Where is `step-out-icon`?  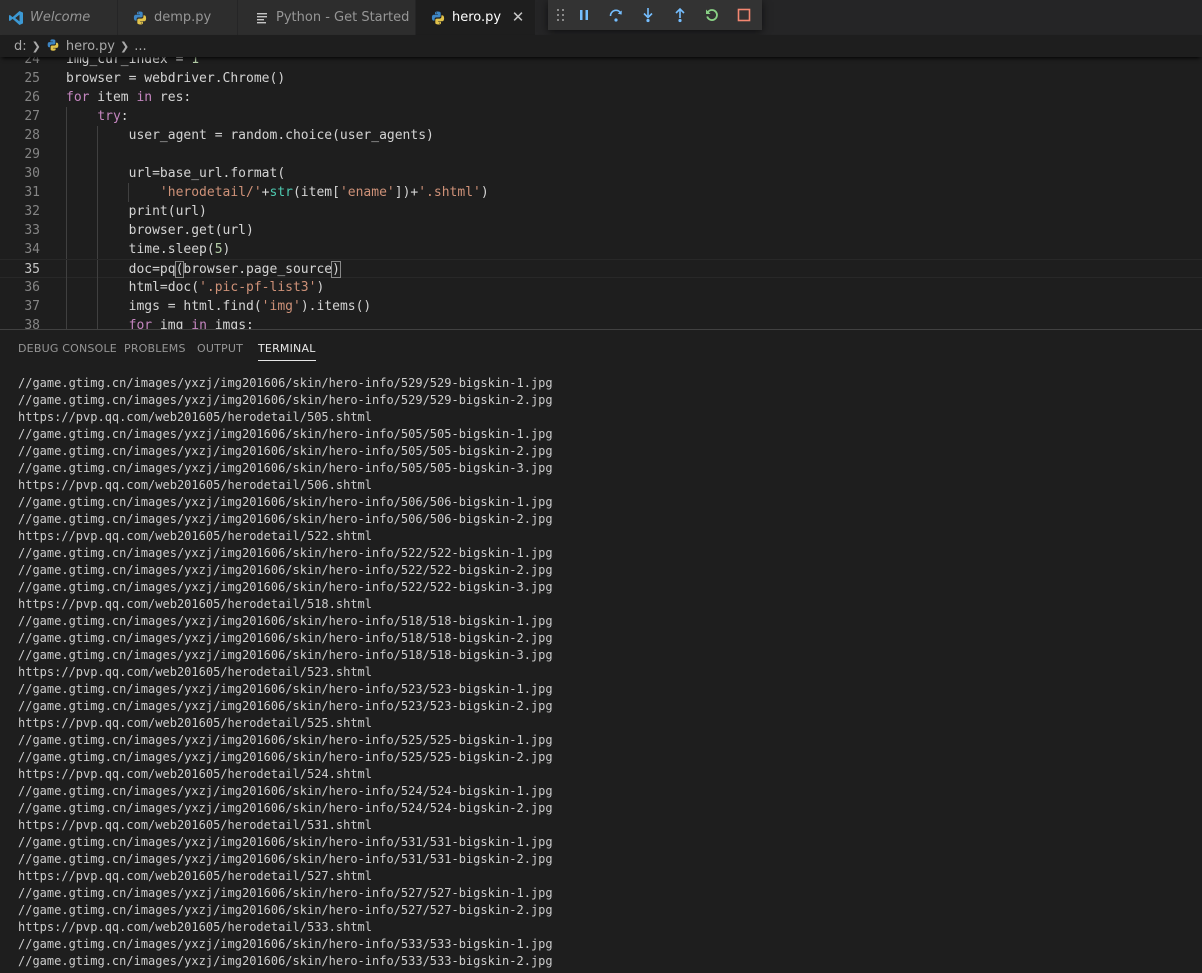
step-out-icon is located at coordinates (680, 15).